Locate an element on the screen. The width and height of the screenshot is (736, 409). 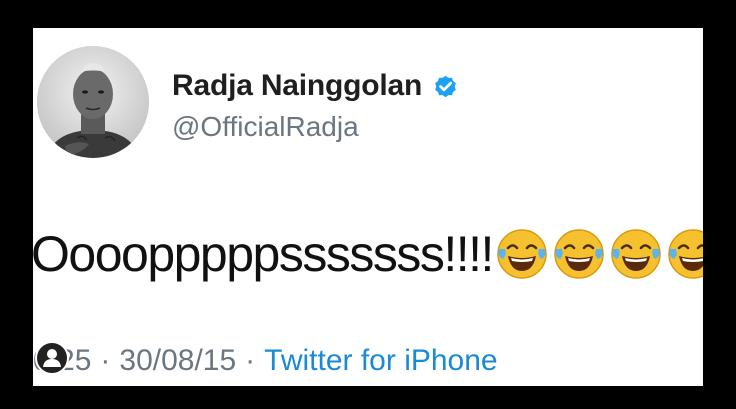
user-silhouette-icon is located at coordinates (52, 358).